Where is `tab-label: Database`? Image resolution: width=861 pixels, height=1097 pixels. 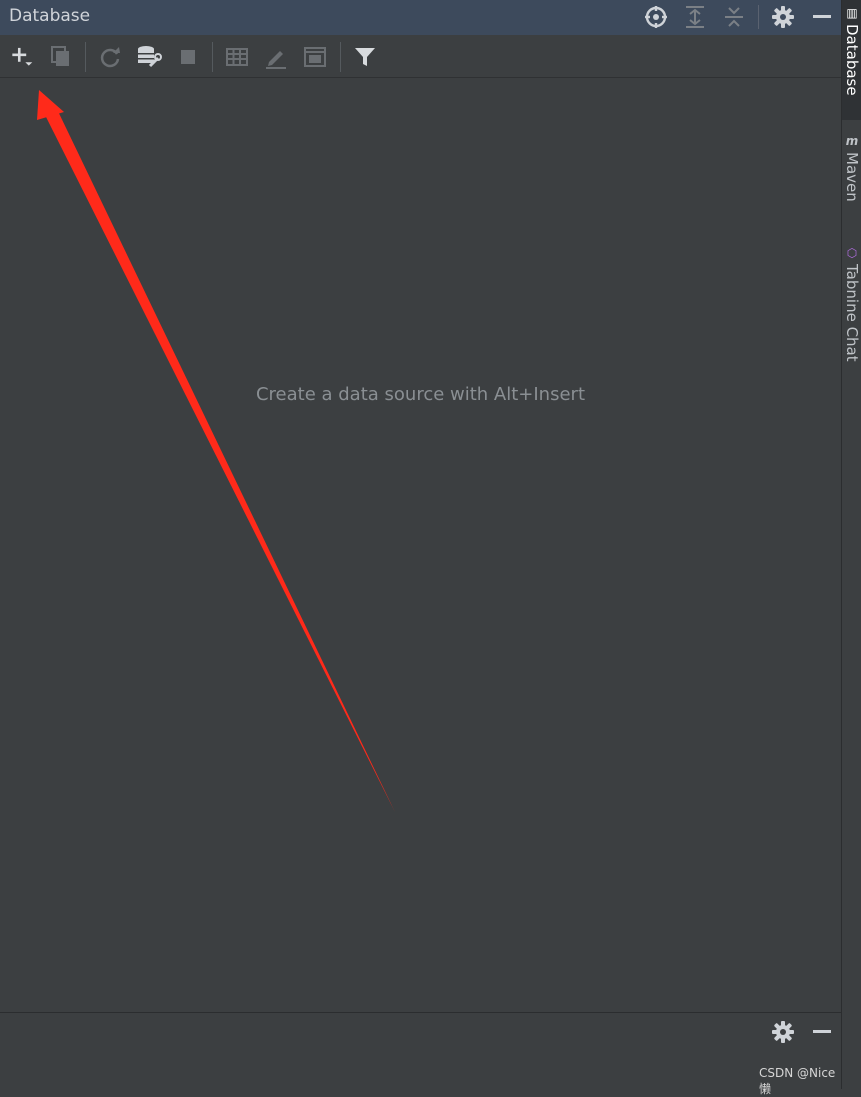 tab-label: Database is located at coordinates (852, 60).